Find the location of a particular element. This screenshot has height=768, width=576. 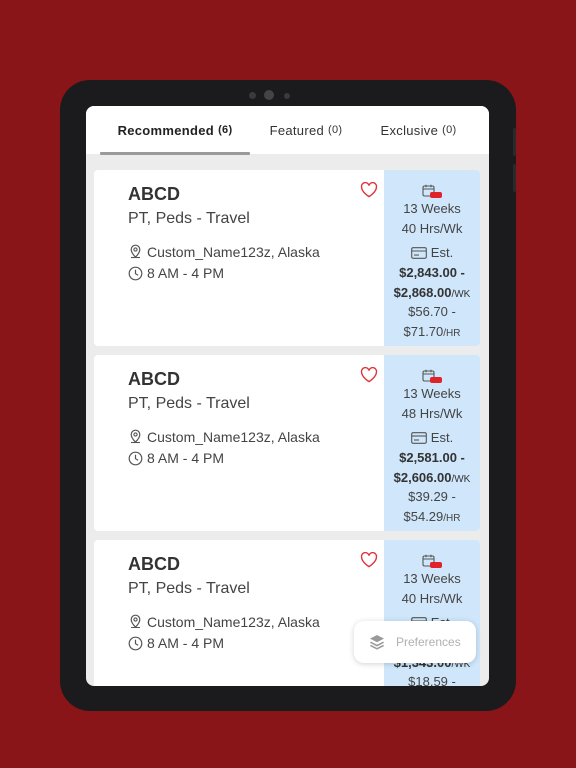

camera-dot is located at coordinates (252, 95).